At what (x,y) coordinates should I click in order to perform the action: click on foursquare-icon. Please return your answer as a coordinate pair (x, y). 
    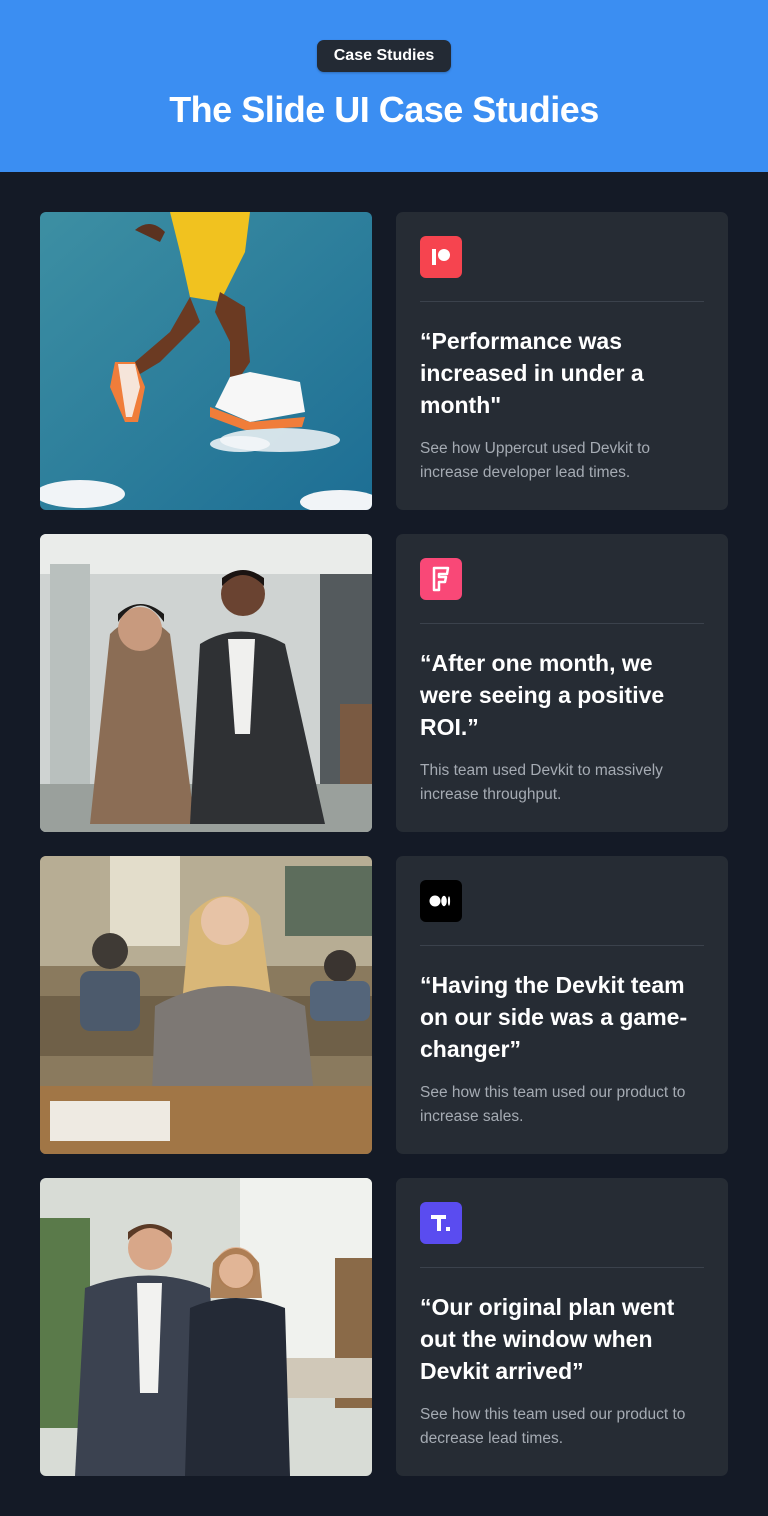
    Looking at the image, I should click on (441, 579).